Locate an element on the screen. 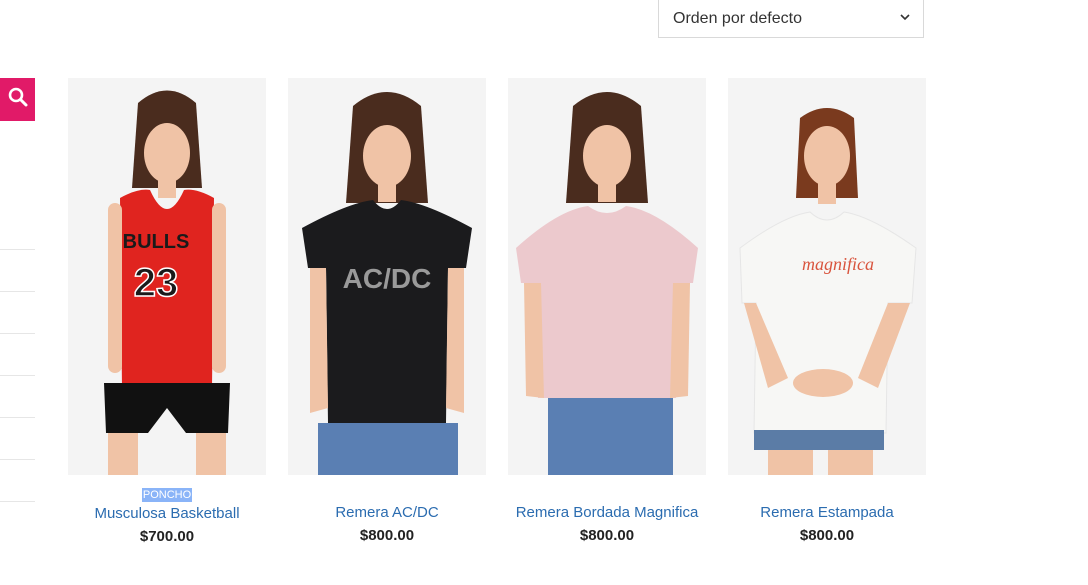 This screenshot has height=585, width=1088. product-image is located at coordinates (607, 276).